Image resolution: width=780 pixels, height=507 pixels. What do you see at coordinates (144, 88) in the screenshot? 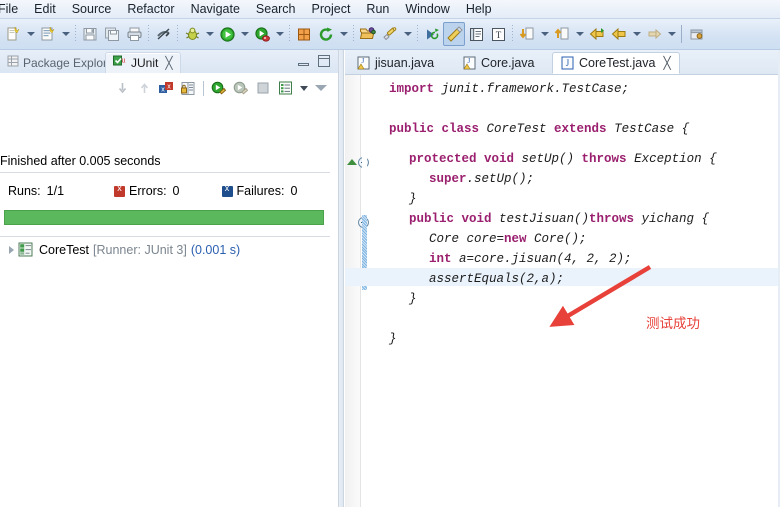
I see `previous-failed-test-icon` at bounding box center [144, 88].